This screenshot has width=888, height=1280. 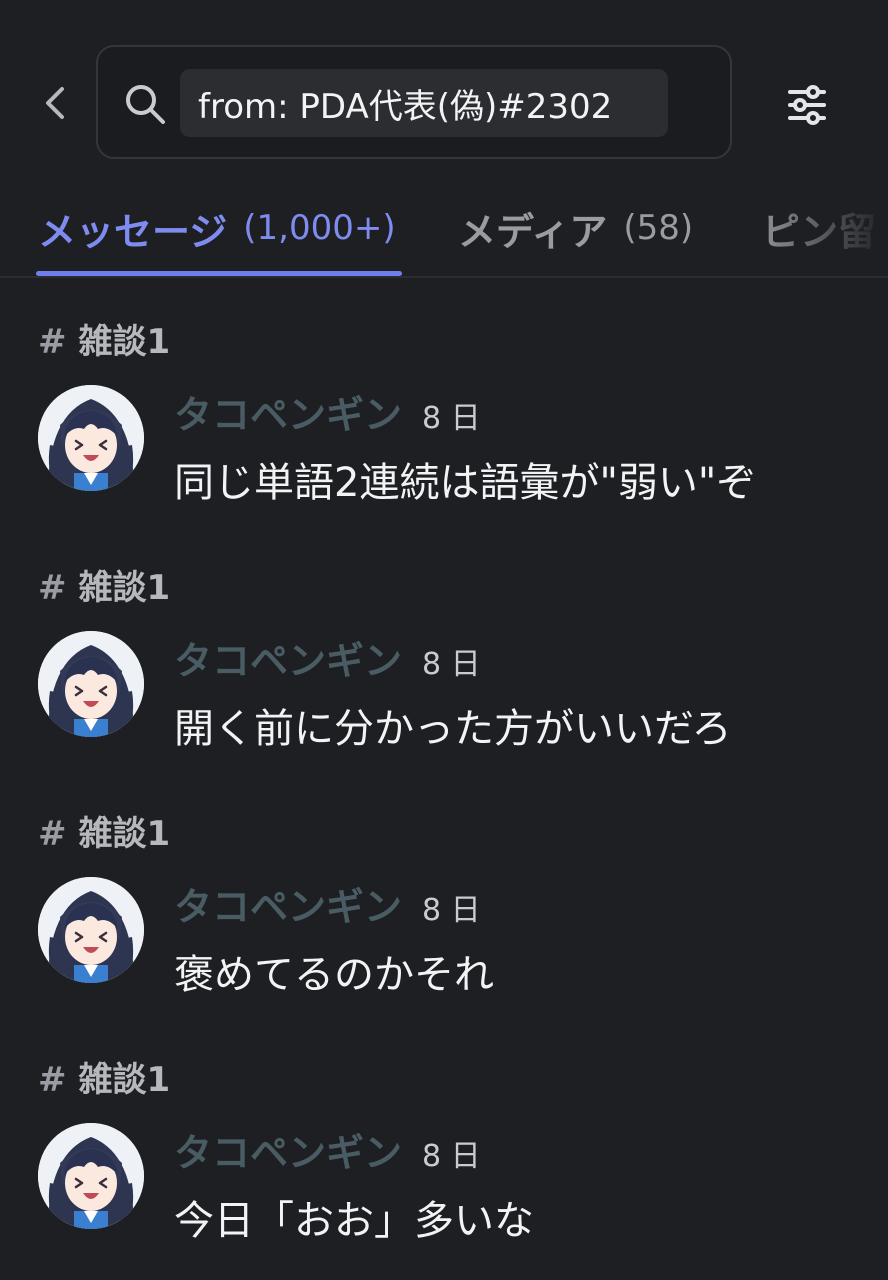 I want to click on filter-button, so click(x=807, y=105).